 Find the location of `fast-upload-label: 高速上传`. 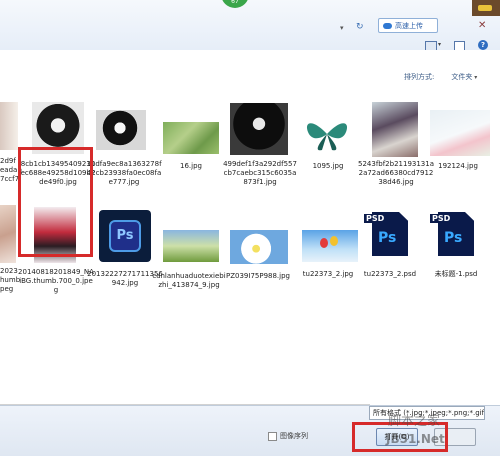

fast-upload-label: 高速上传 is located at coordinates (409, 25).